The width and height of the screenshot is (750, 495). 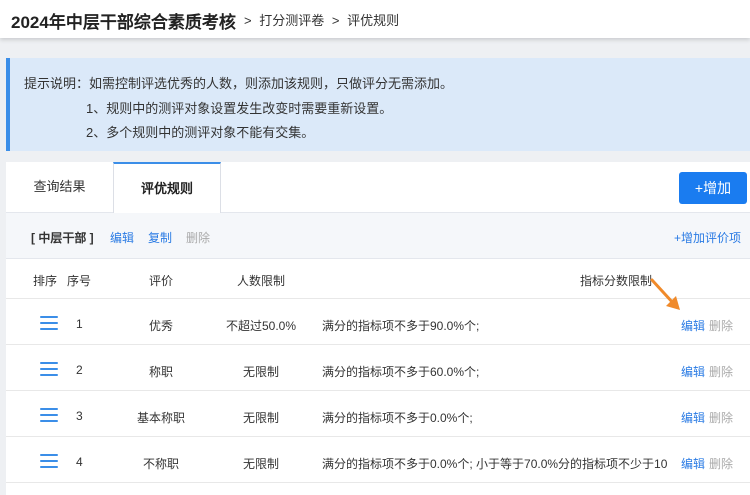 I want to click on breadcrumb: > 打分测评卷 > 评优规则, so click(x=323, y=19).